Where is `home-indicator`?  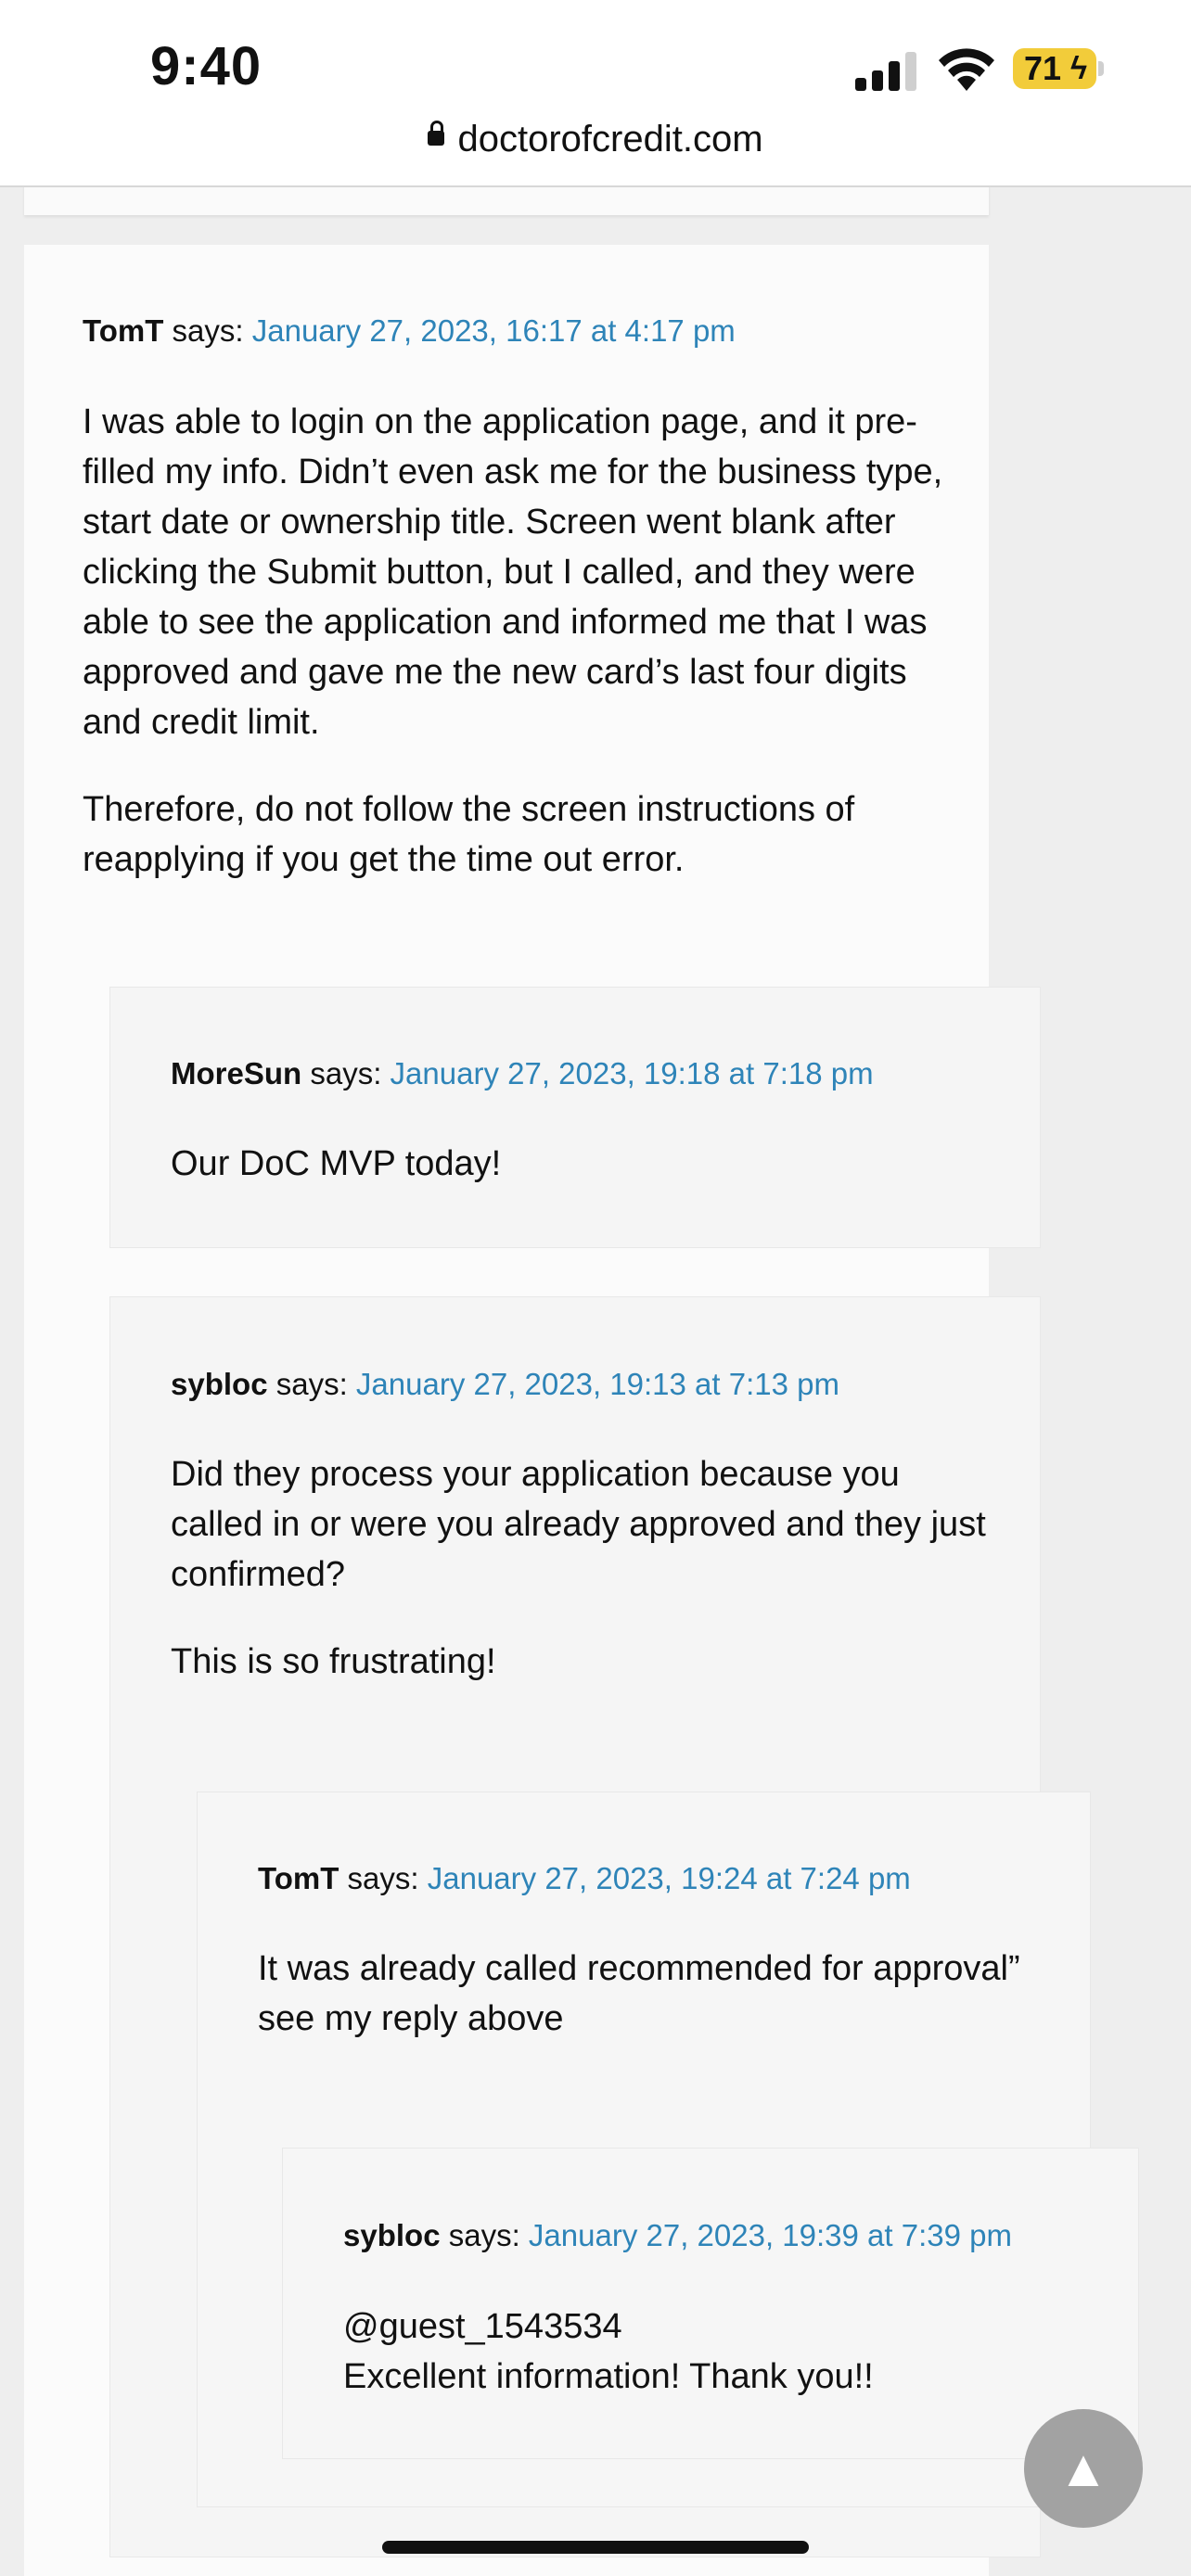
home-indicator is located at coordinates (595, 2547).